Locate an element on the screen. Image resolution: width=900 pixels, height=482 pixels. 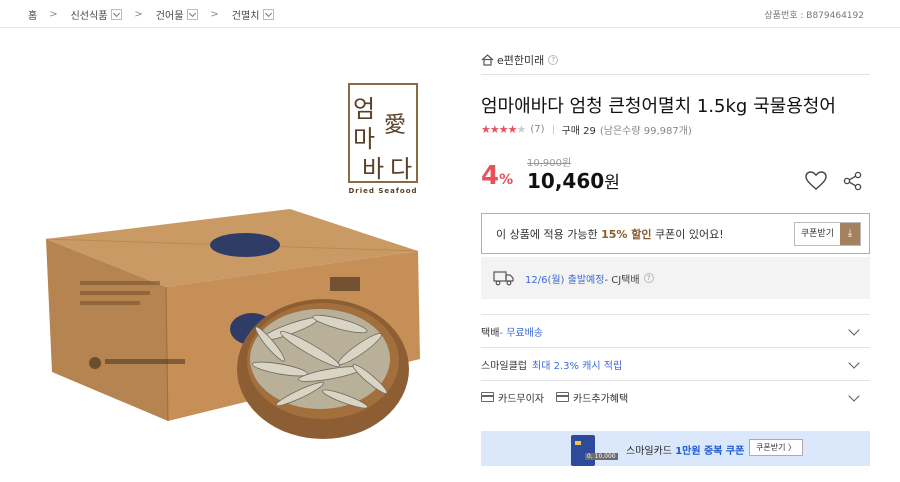
banner-text: 스마일카드 1만원 중복 쿠폰 is located at coordinates (685, 449).